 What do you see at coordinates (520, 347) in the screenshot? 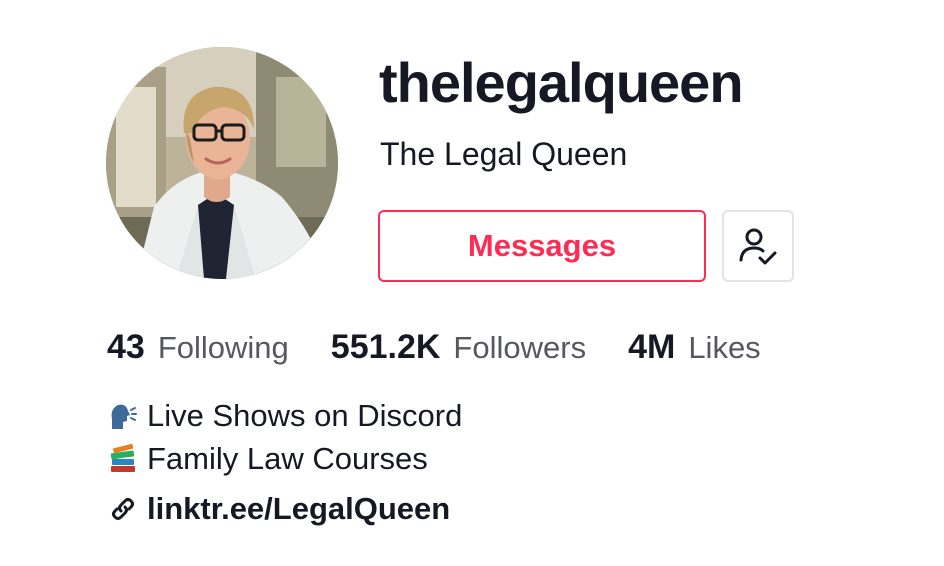
I see `stat-label: Followers` at bounding box center [520, 347].